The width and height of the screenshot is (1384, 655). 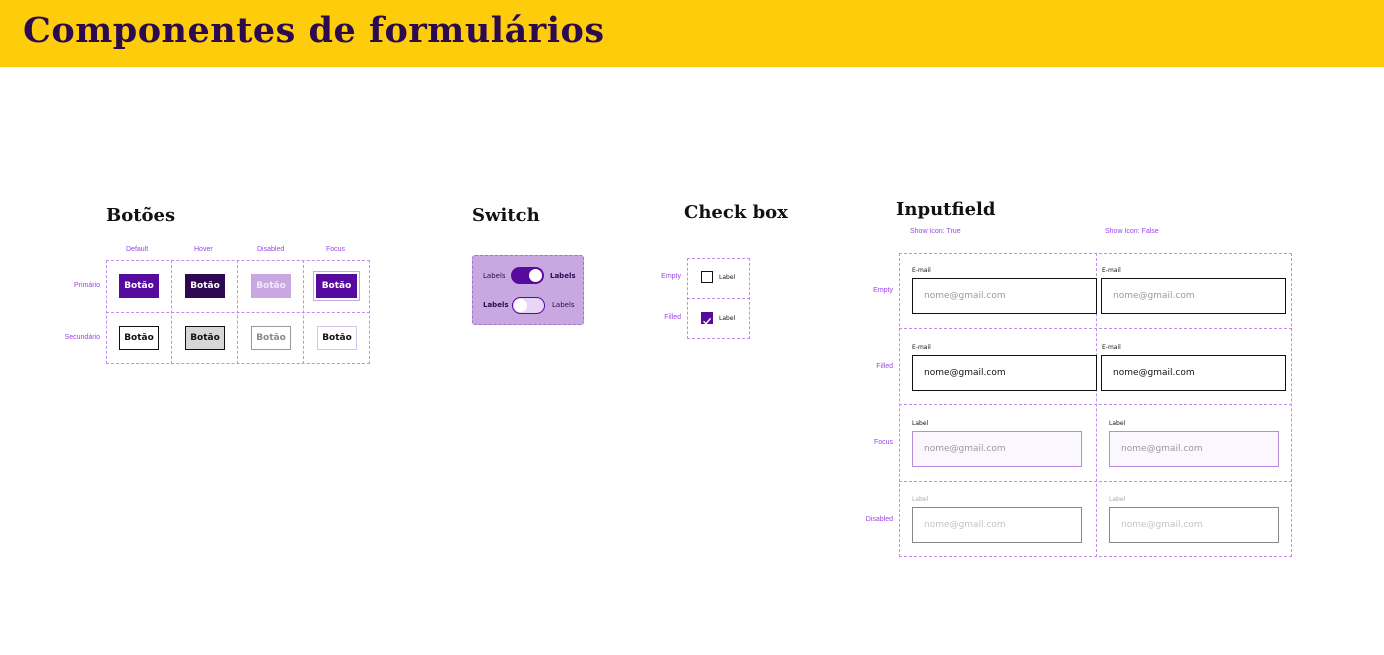 What do you see at coordinates (139, 286) in the screenshot?
I see `primary-button-default: Botão` at bounding box center [139, 286].